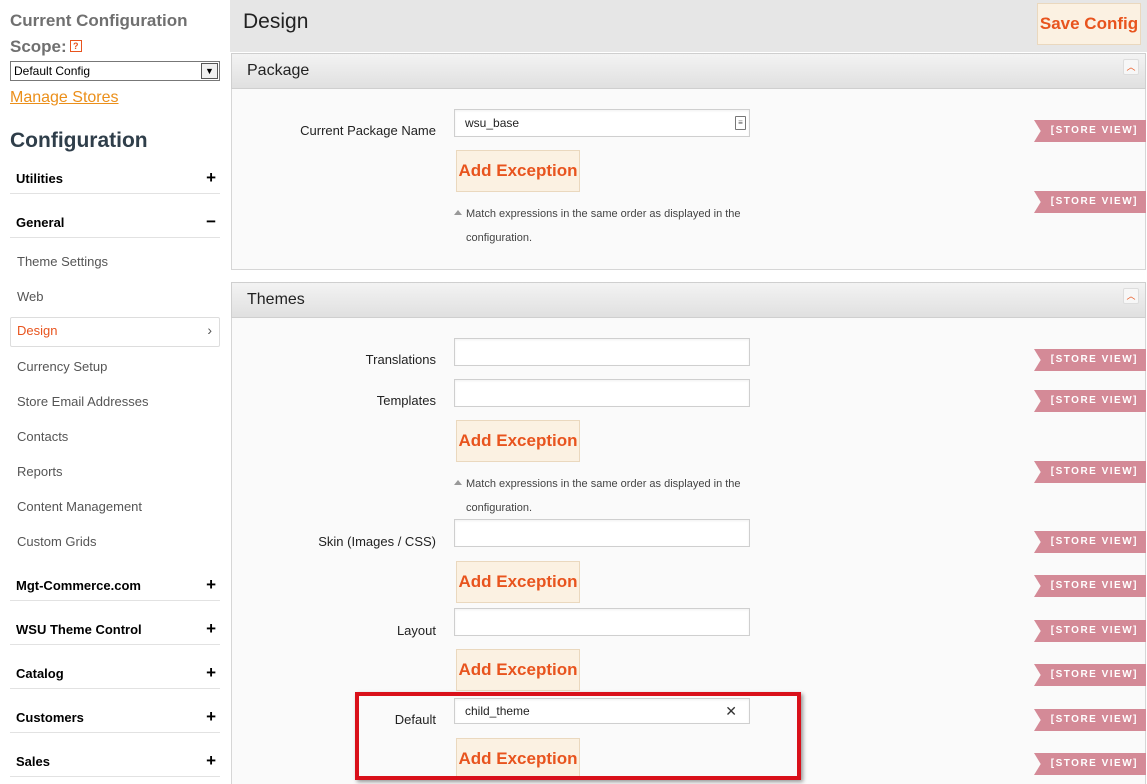 This screenshot has width=1147, height=784. I want to click on save-config-button: Save Config, so click(1089, 24).